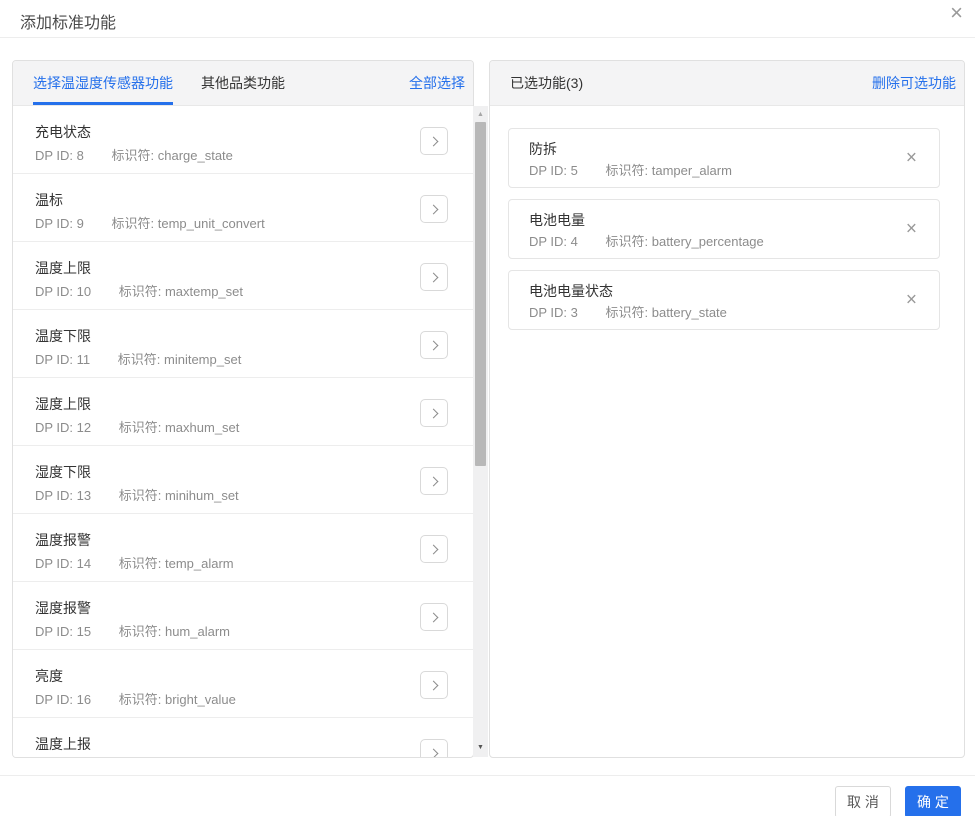 The height and width of the screenshot is (816, 975). I want to click on function-meta: DP ID: 12 标识符: maxhum_set, so click(227, 428).